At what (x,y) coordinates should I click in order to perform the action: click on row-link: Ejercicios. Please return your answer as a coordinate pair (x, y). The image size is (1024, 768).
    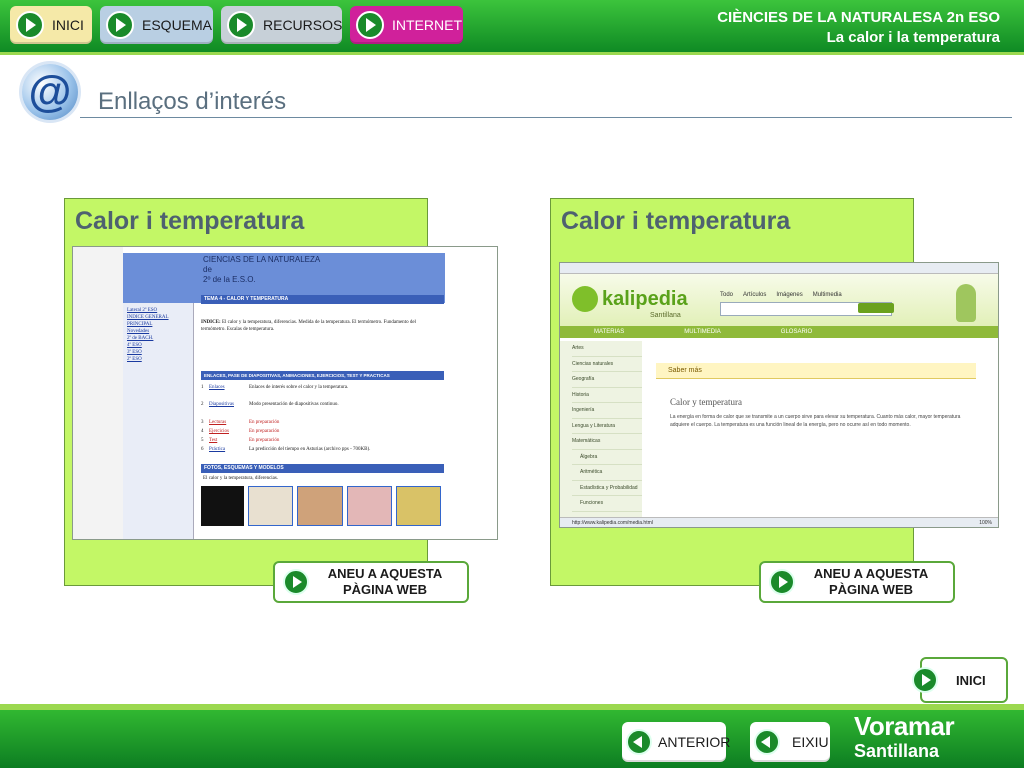
    Looking at the image, I should click on (229, 431).